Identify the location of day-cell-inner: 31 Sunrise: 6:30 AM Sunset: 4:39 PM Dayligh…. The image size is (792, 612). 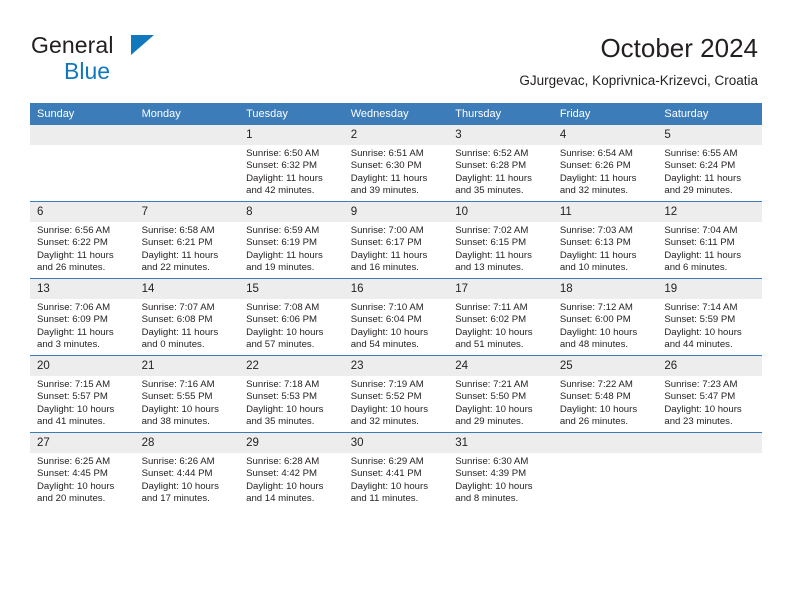
(500, 471).